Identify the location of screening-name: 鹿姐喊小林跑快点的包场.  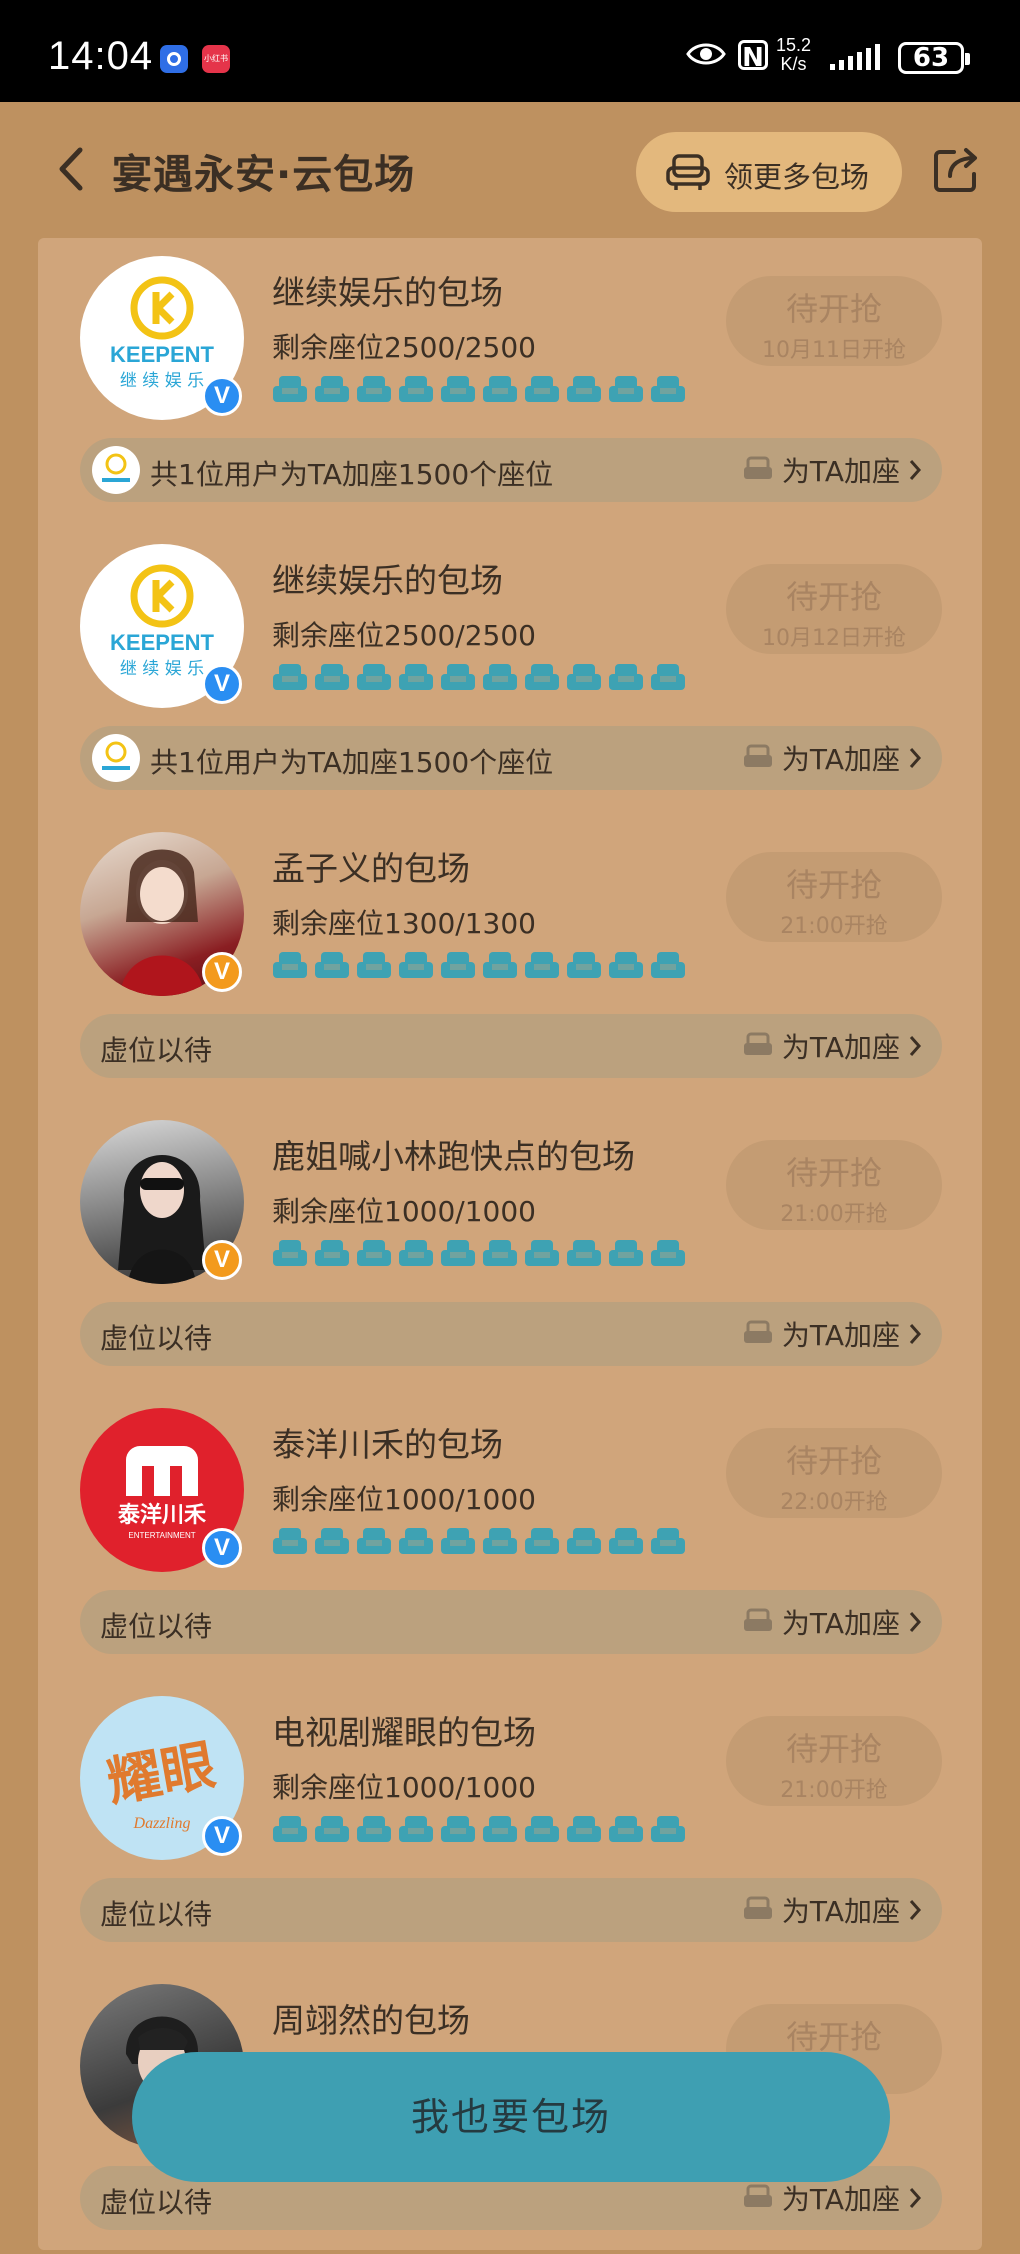
(453, 1156).